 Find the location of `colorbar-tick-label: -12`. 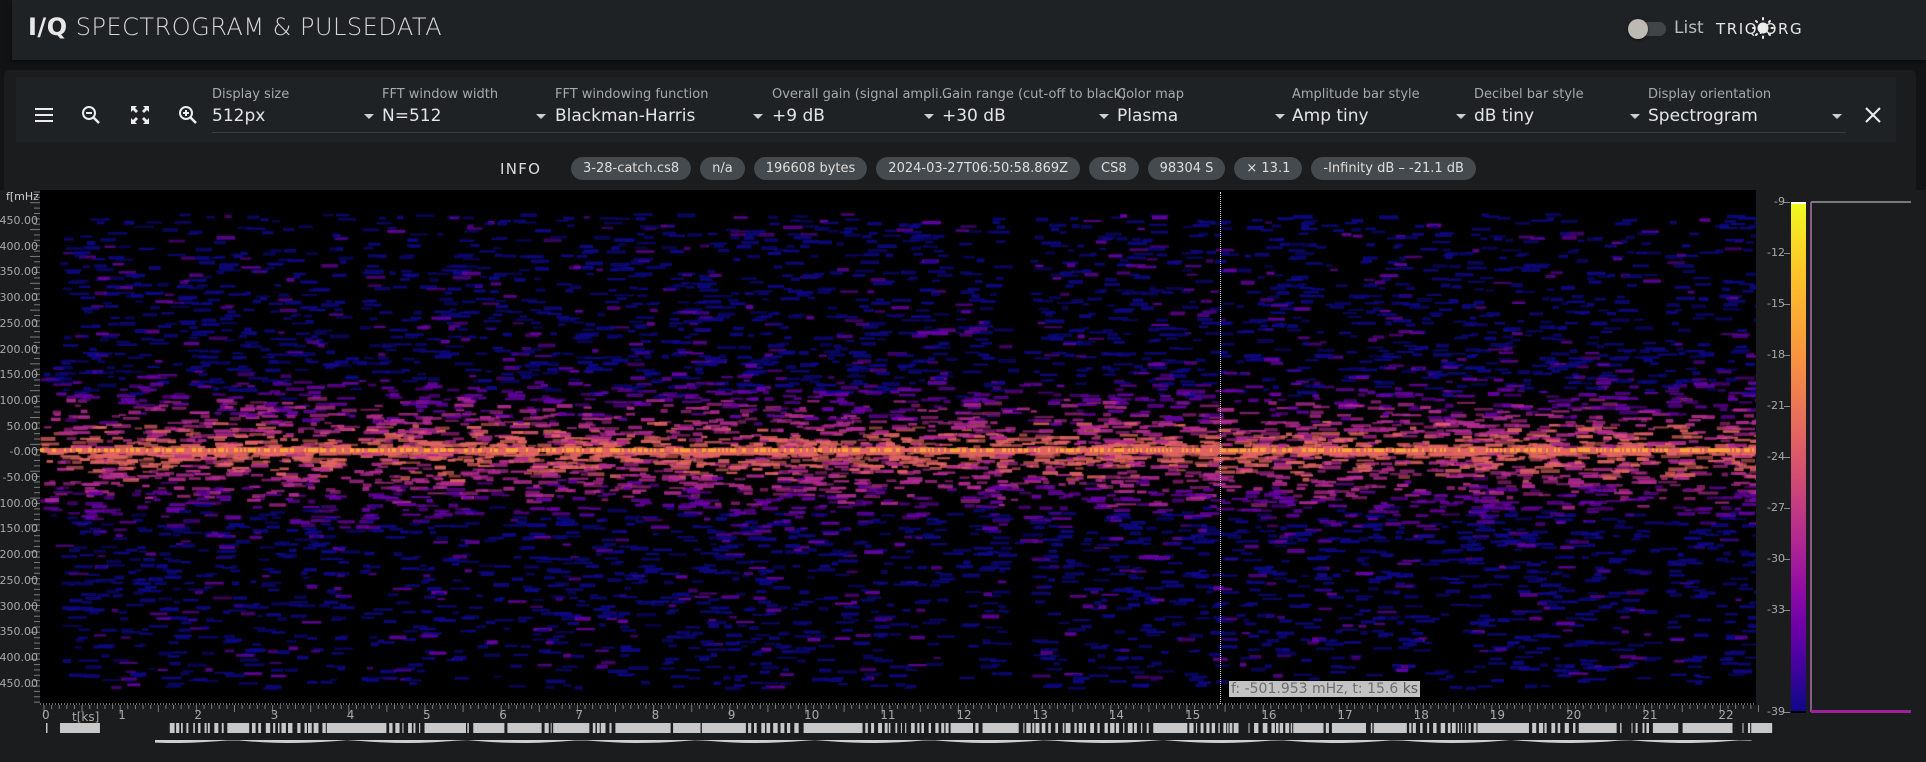

colorbar-tick-label: -12 is located at coordinates (1776, 252).